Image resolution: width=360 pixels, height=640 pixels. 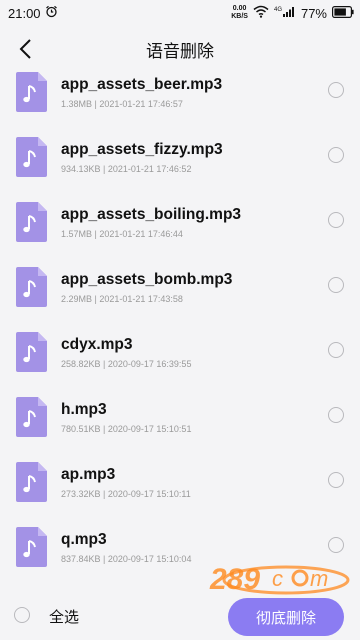 I want to click on permanent-delete-label: 彻底删除, so click(x=285, y=618).